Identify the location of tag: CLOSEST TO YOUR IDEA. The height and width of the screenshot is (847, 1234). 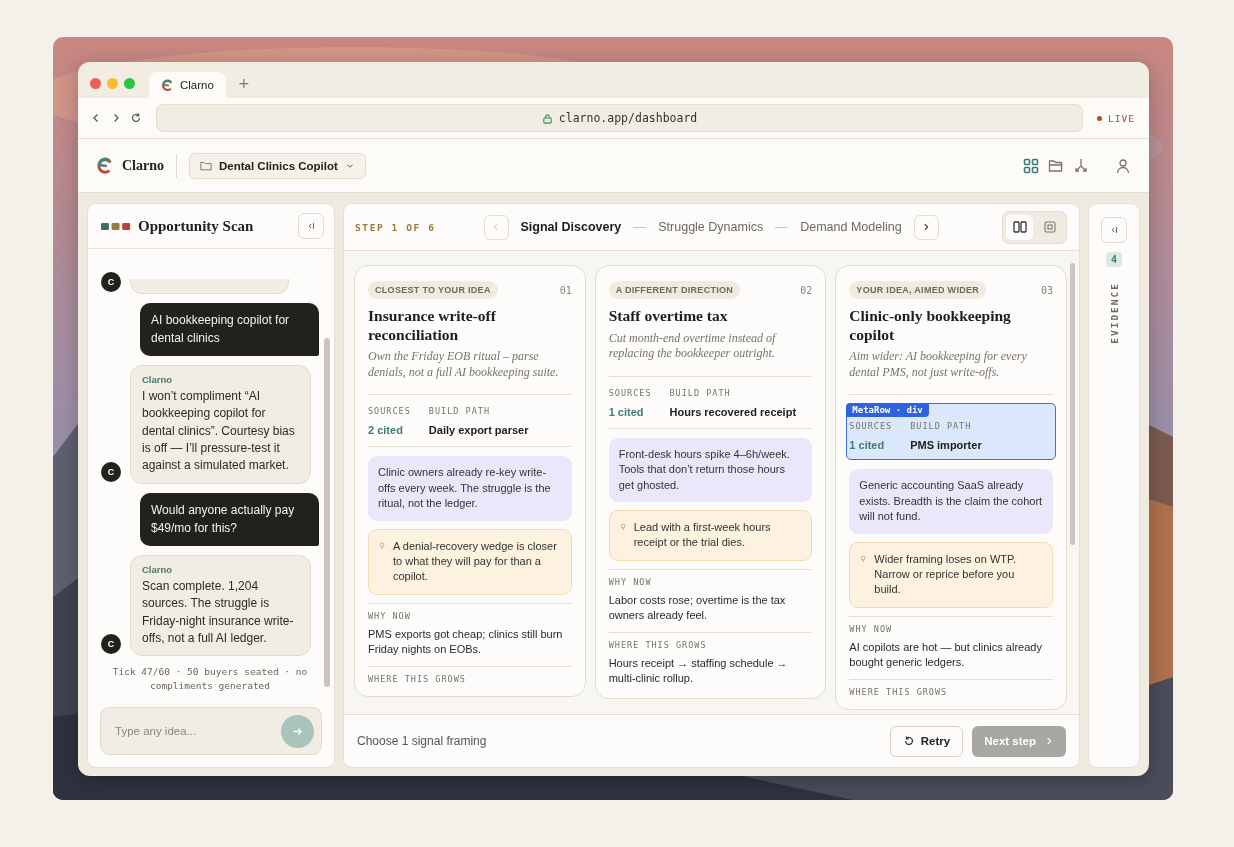
(433, 290).